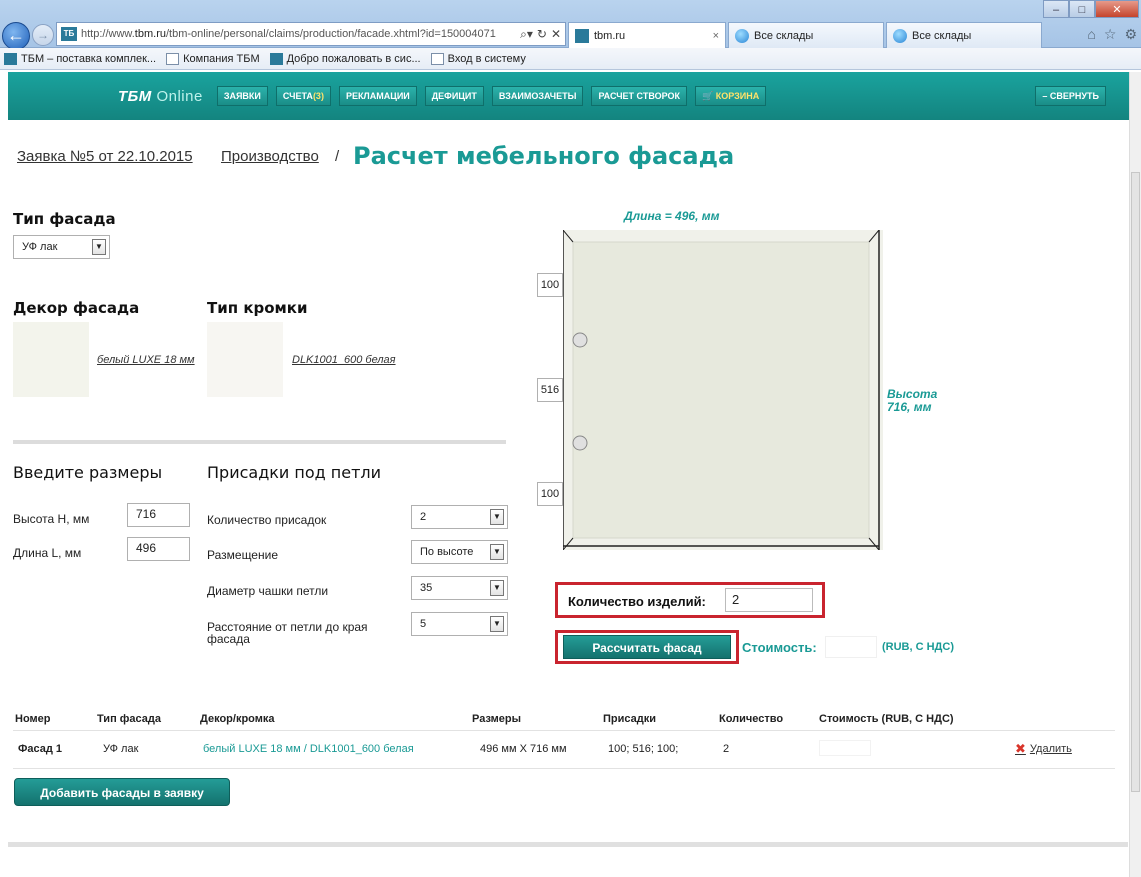 The height and width of the screenshot is (877, 1141). What do you see at coordinates (526, 34) in the screenshot?
I see `search-icon: ⌕▾` at bounding box center [526, 34].